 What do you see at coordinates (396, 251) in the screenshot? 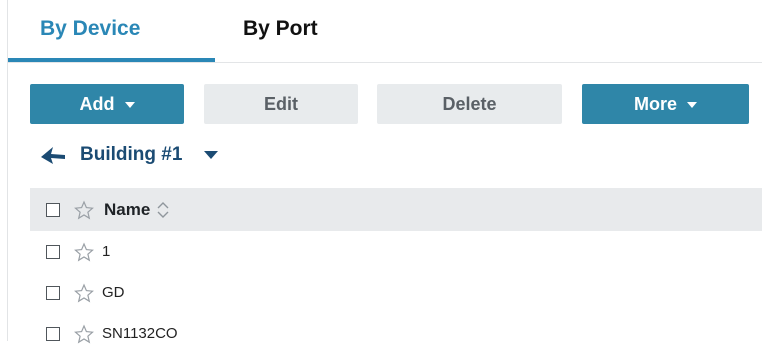
I see `table-row: 1` at bounding box center [396, 251].